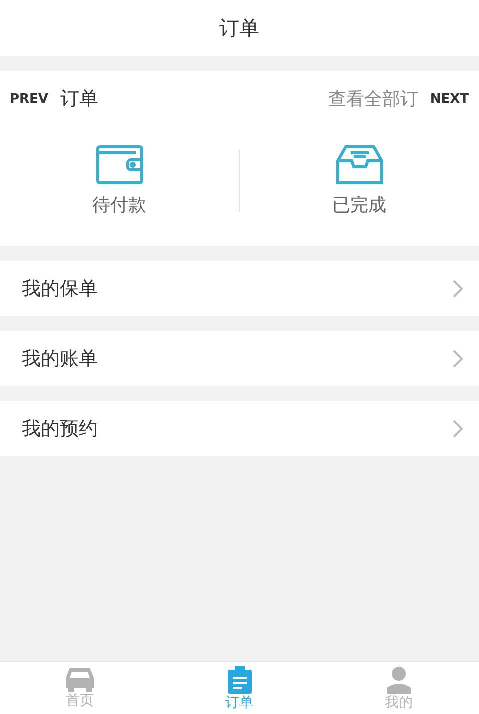 The width and height of the screenshot is (479, 714). What do you see at coordinates (60, 359) in the screenshot?
I see `menu-label: 我的账单` at bounding box center [60, 359].